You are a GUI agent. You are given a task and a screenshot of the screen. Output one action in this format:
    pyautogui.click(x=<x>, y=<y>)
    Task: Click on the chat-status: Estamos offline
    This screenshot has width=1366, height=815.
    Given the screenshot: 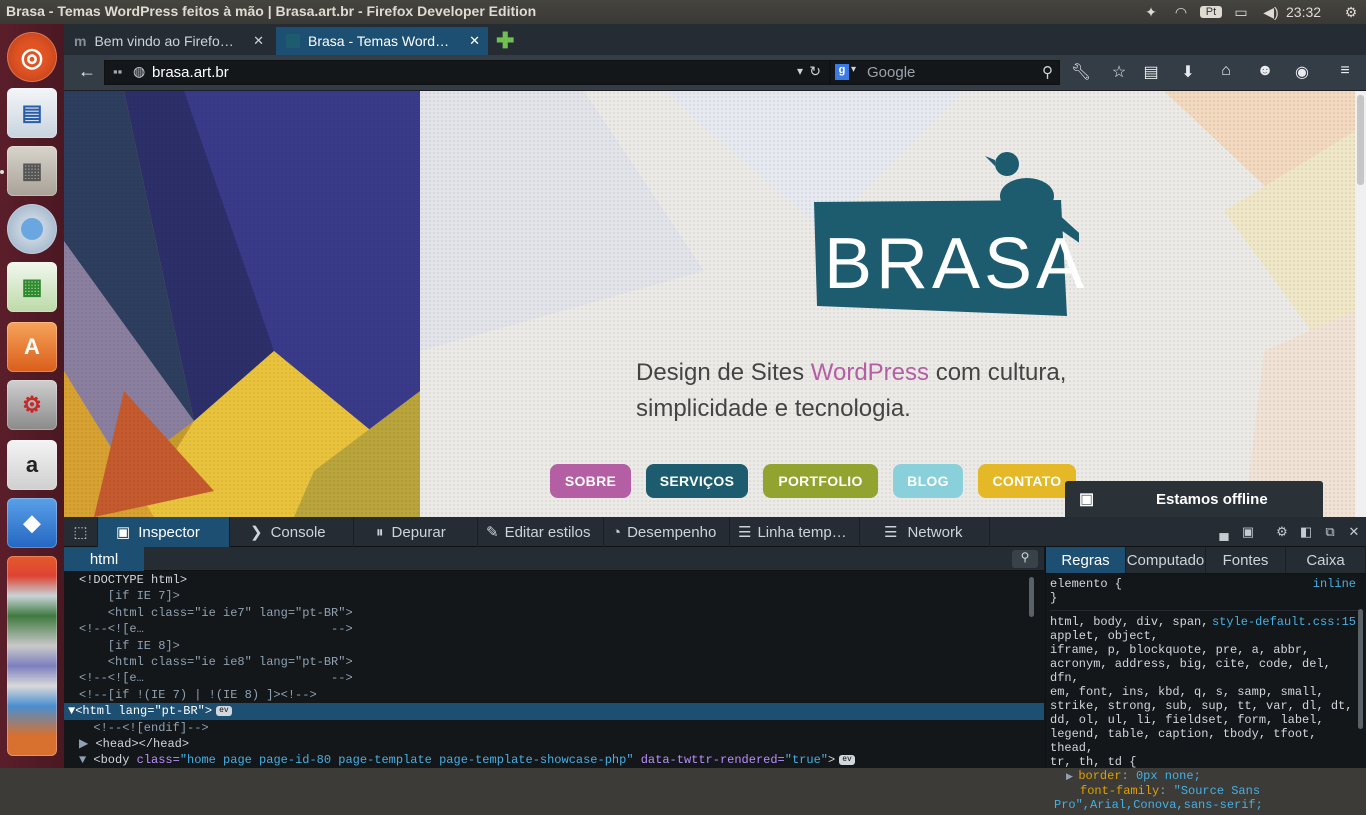 What is the action you would take?
    pyautogui.click(x=1212, y=499)
    